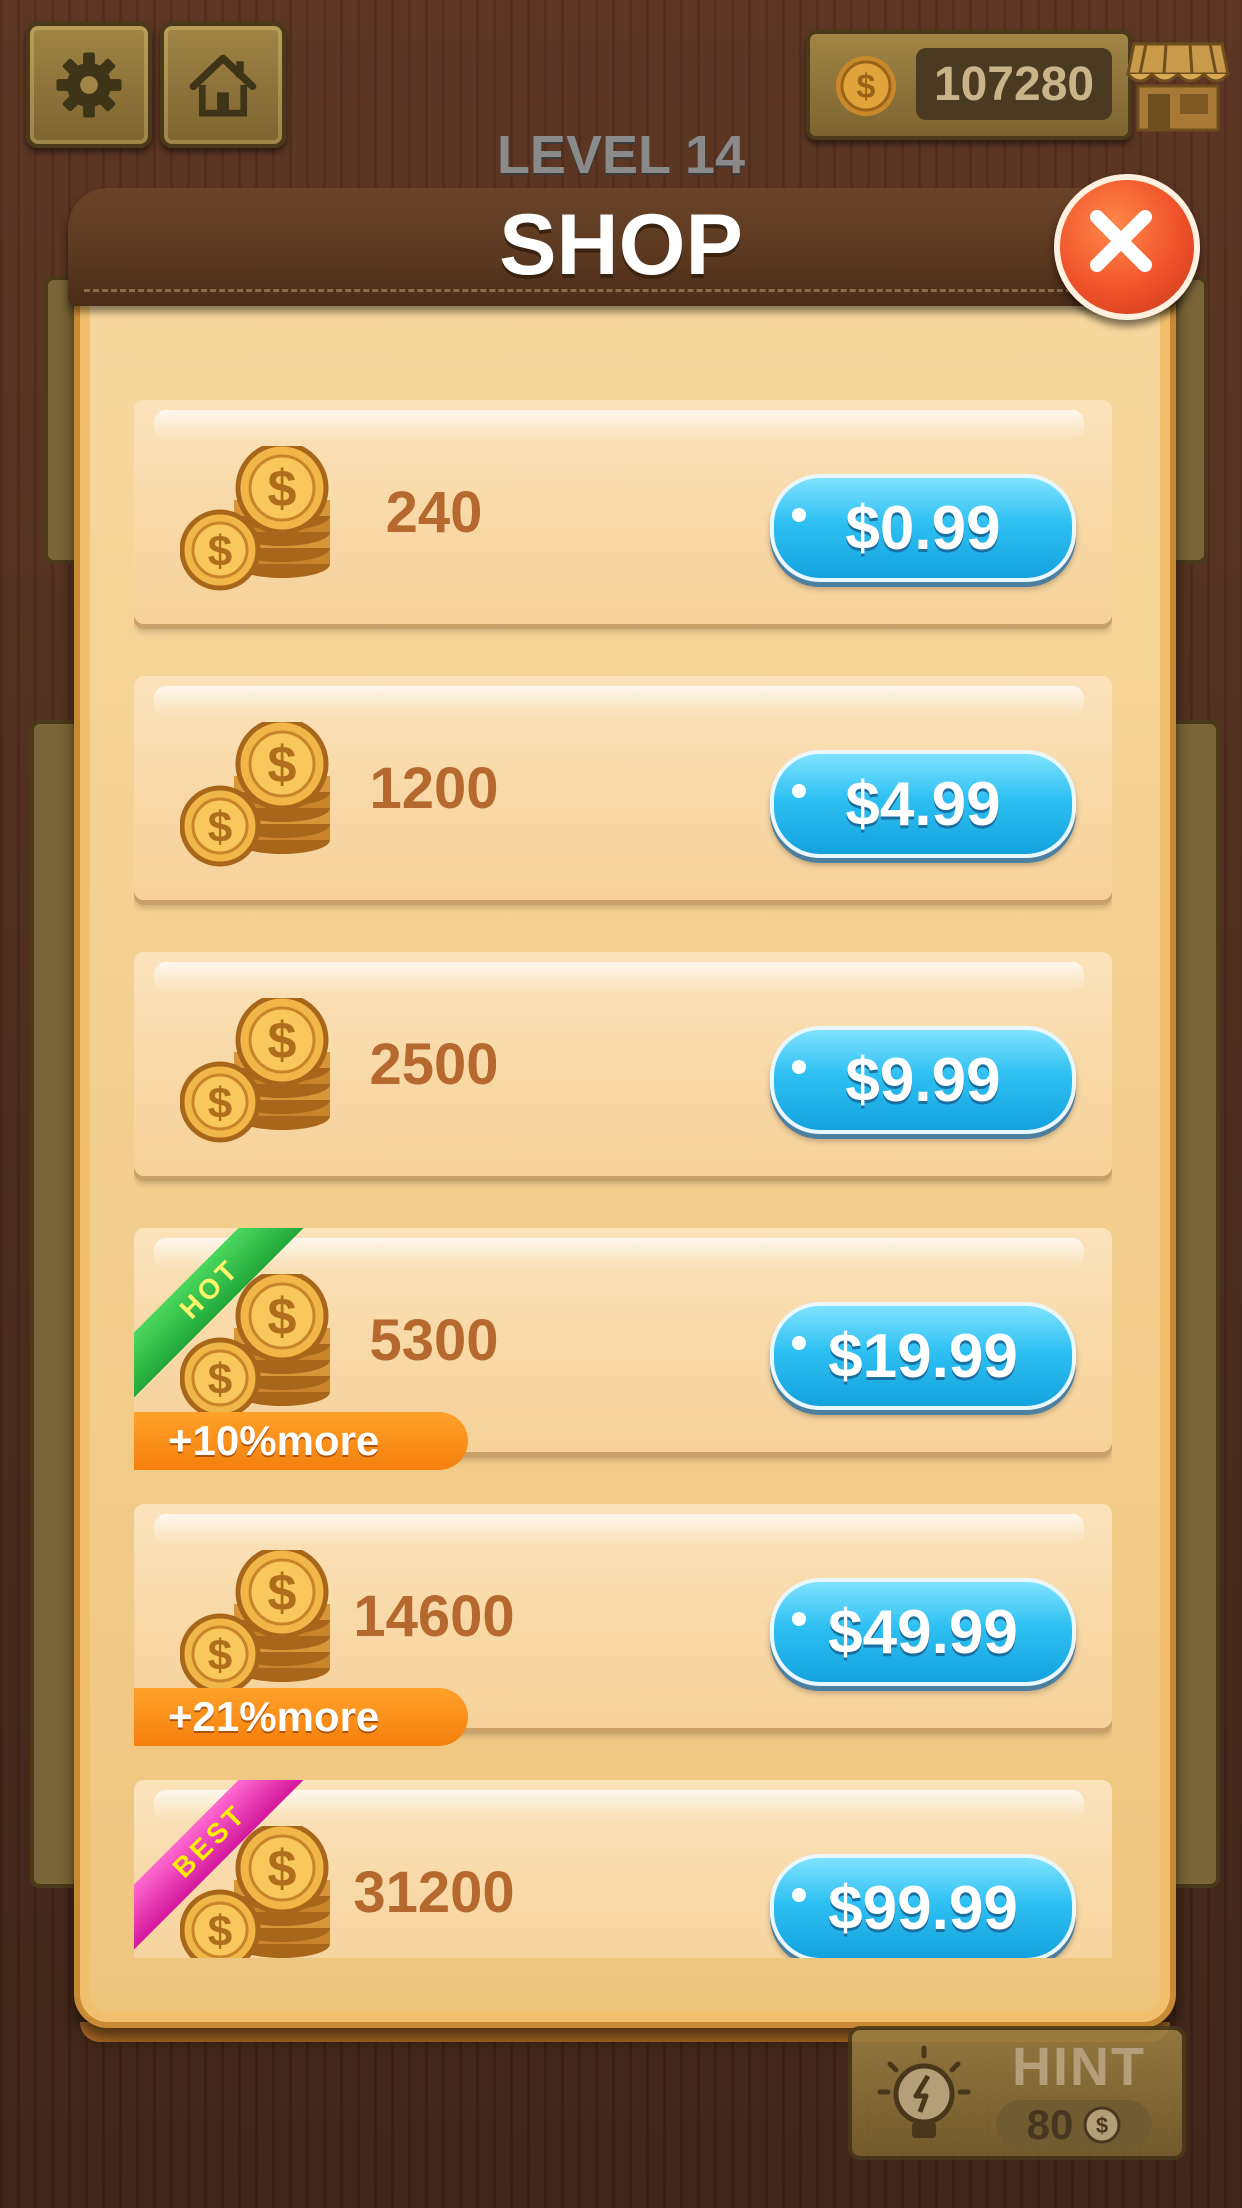 This screenshot has height=2208, width=1242. I want to click on house-icon, so click(223, 85).